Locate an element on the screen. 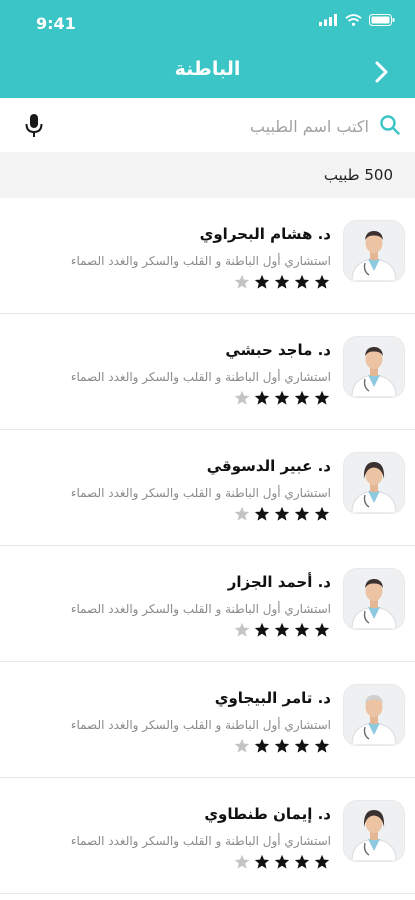 This screenshot has height=900, width=415. battery-icon is located at coordinates (382, 20).